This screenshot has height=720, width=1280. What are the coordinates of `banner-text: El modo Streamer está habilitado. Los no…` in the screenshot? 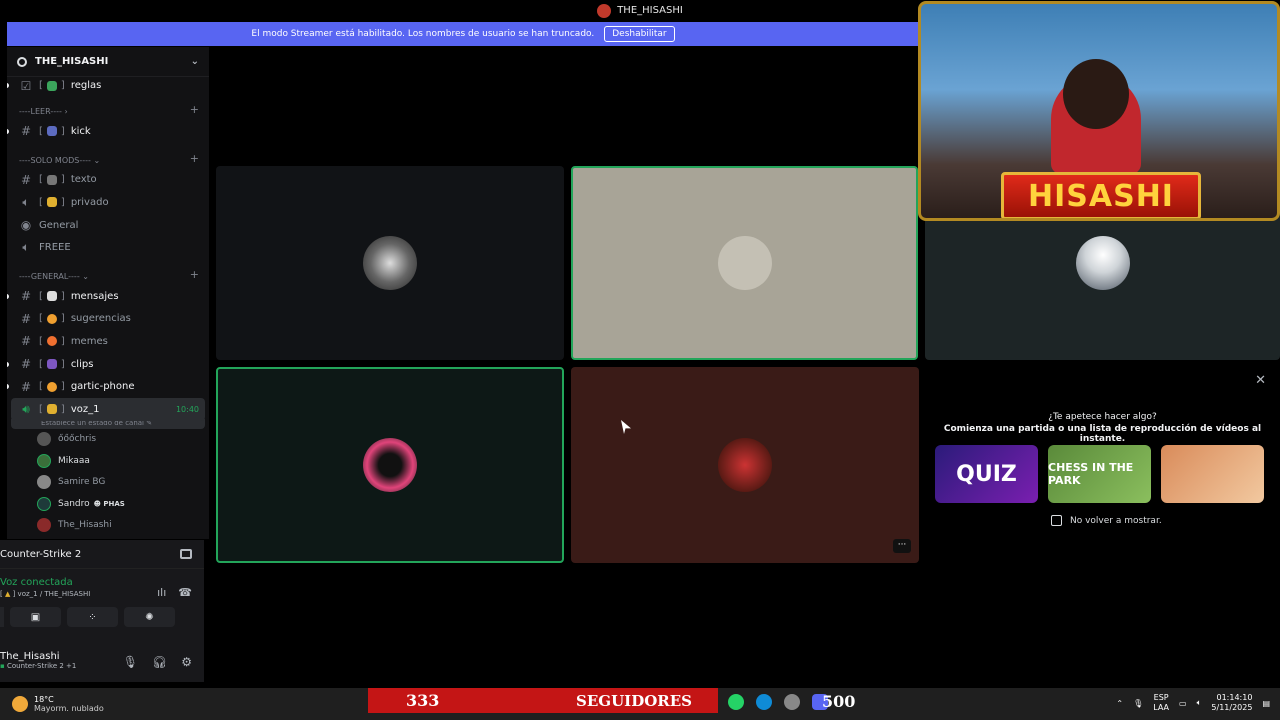 It's located at (423, 34).